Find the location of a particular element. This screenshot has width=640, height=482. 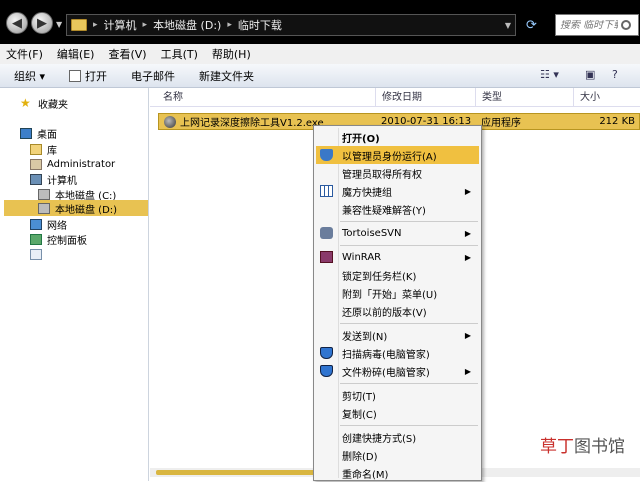

open-icon is located at coordinates (75, 75).